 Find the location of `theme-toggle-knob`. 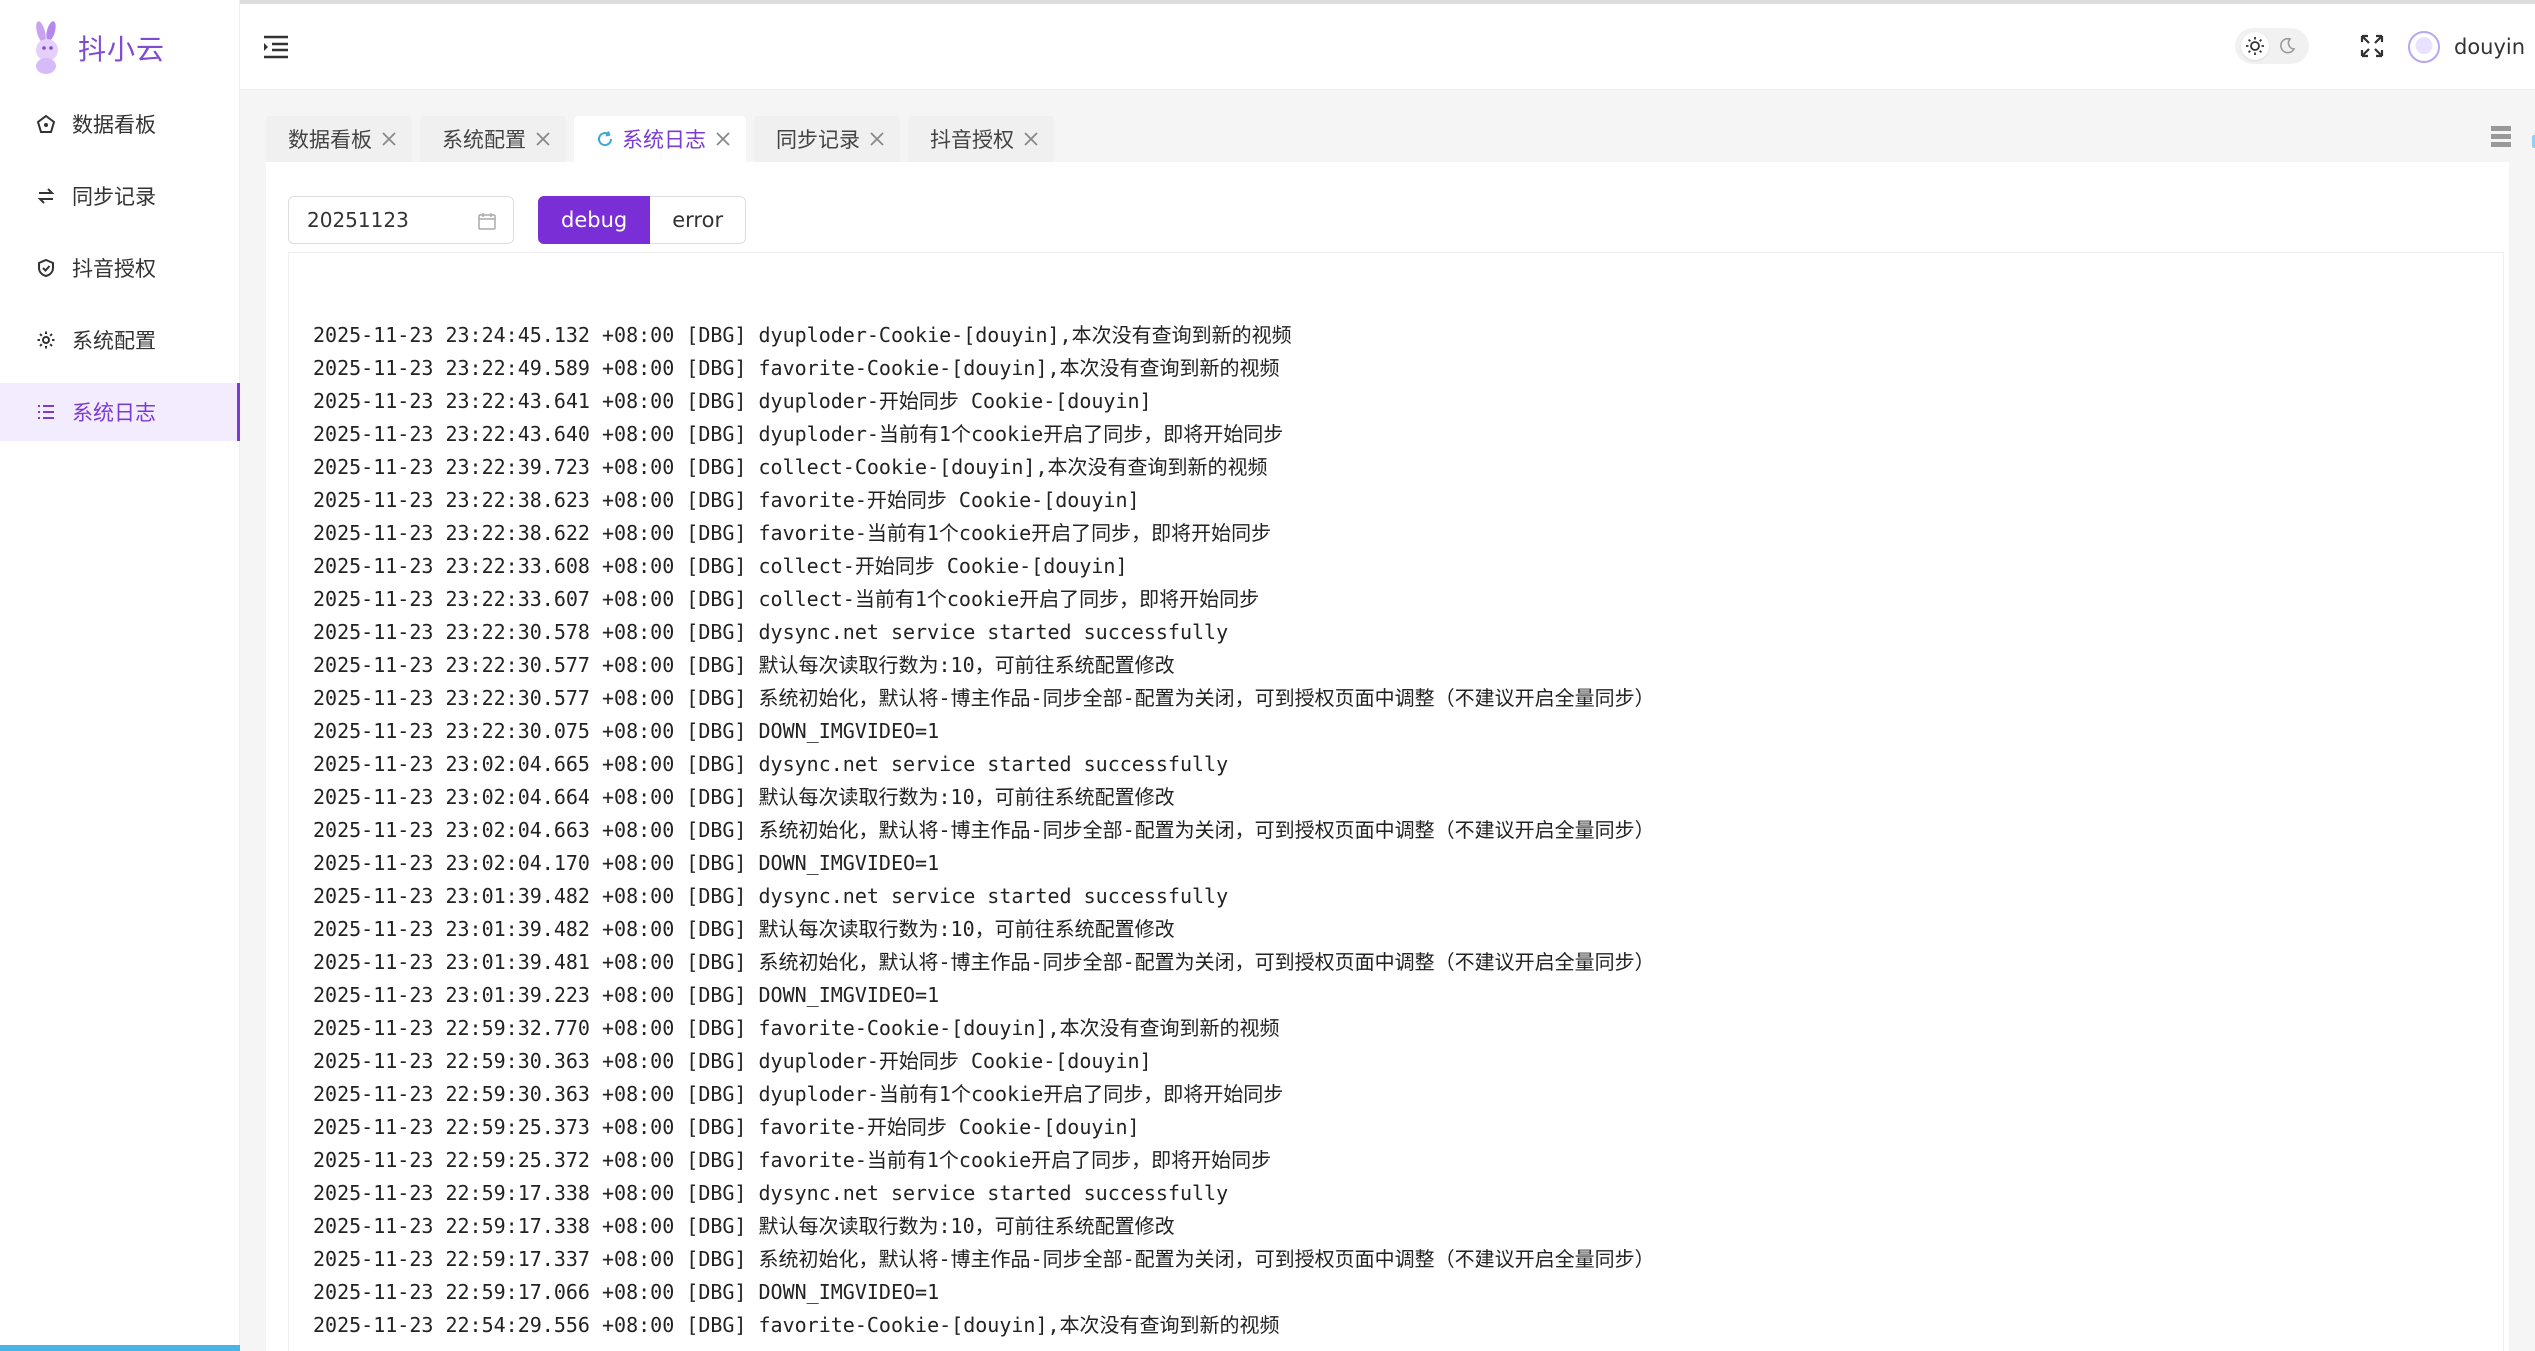

theme-toggle-knob is located at coordinates (2255, 46).